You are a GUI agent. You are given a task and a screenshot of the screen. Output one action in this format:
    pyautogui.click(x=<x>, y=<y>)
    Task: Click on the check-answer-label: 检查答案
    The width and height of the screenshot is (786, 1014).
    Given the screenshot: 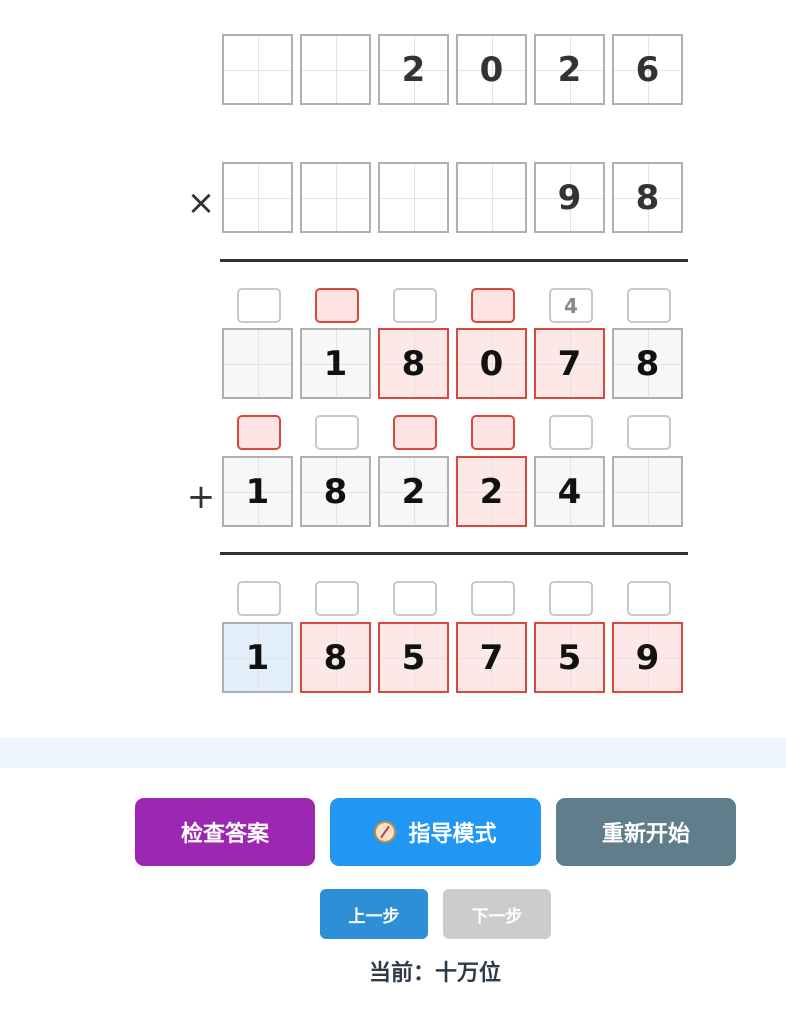 What is the action you would take?
    pyautogui.click(x=224, y=834)
    